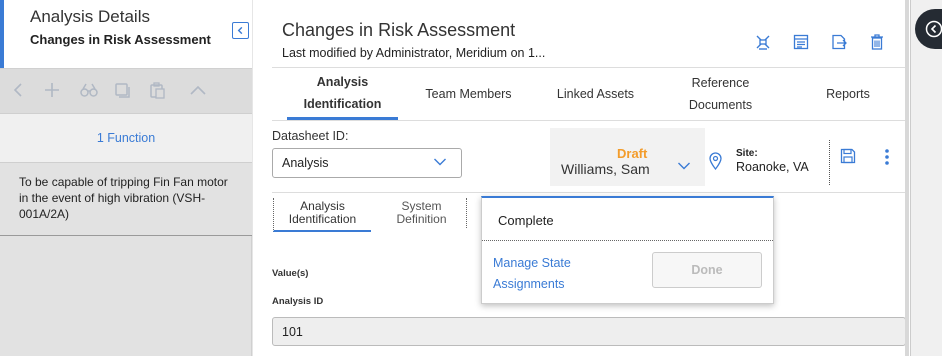  What do you see at coordinates (627, 250) in the screenshot?
I see `state-popup: Complete Manage State Assignments Done` at bounding box center [627, 250].